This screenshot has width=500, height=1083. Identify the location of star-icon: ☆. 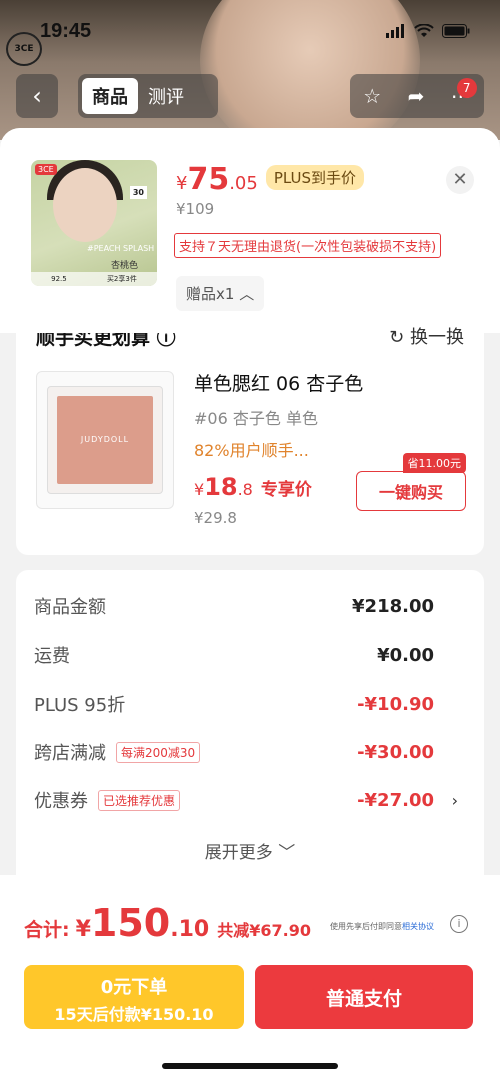
(372, 96).